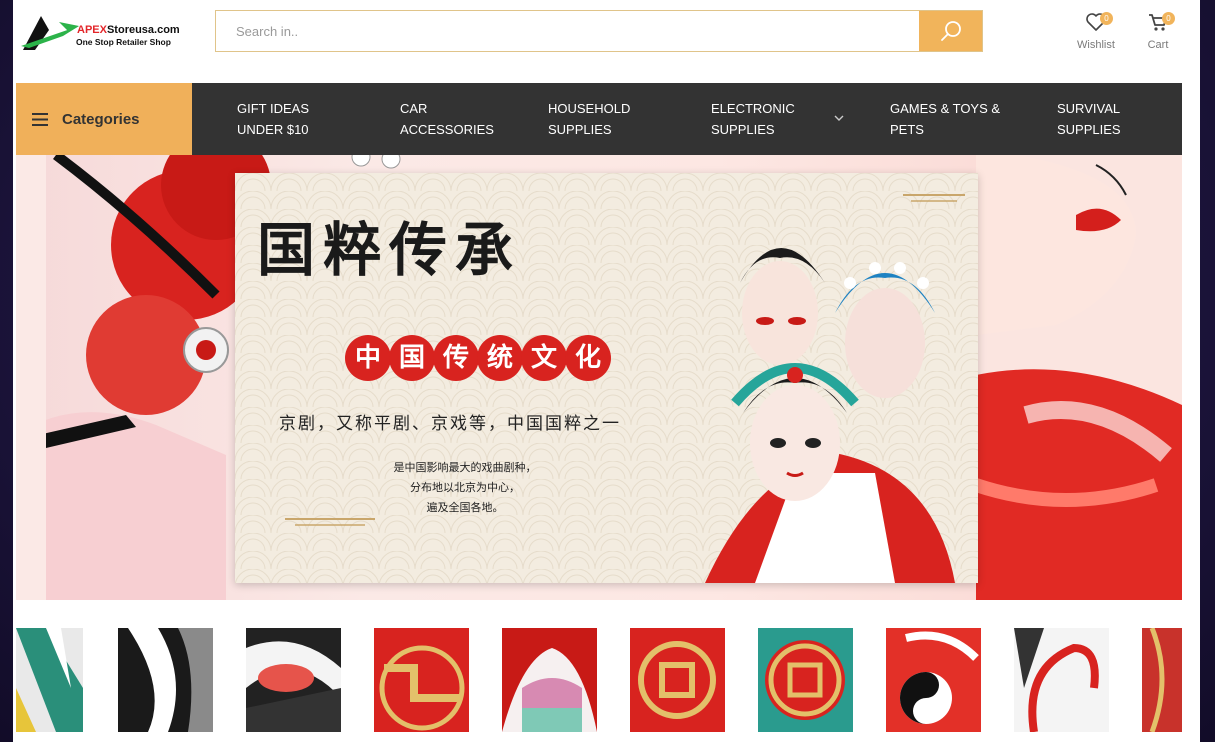 Image resolution: width=1215 pixels, height=742 pixels. I want to click on nav-item-games-toys-pets: GAMES & TOYS & PETS, so click(945, 119).